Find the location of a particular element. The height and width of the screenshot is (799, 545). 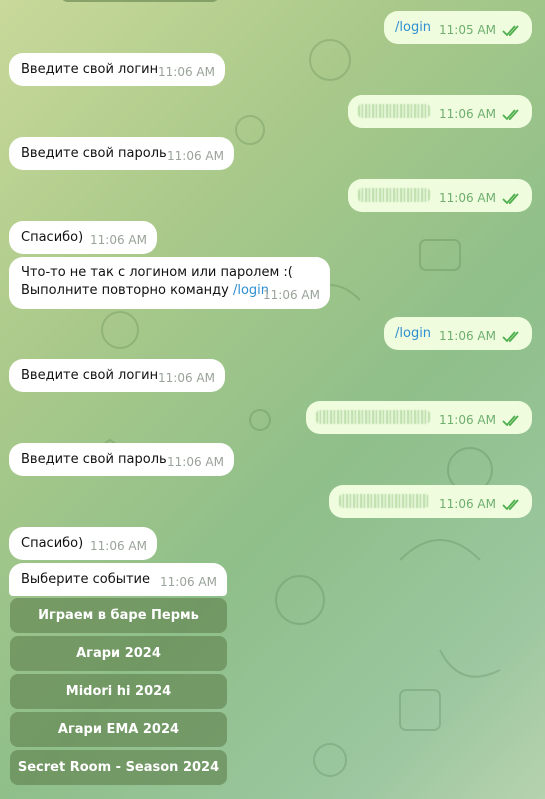

message-outgoing: /login 11:06 AM is located at coordinates (458, 333).